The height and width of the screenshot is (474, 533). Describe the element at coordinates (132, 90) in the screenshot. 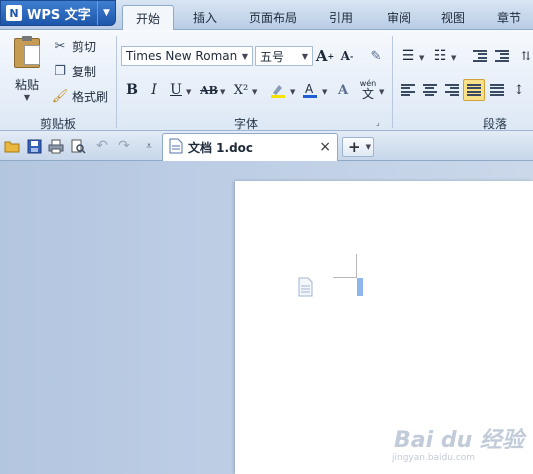

I see `bold-button: B` at that location.